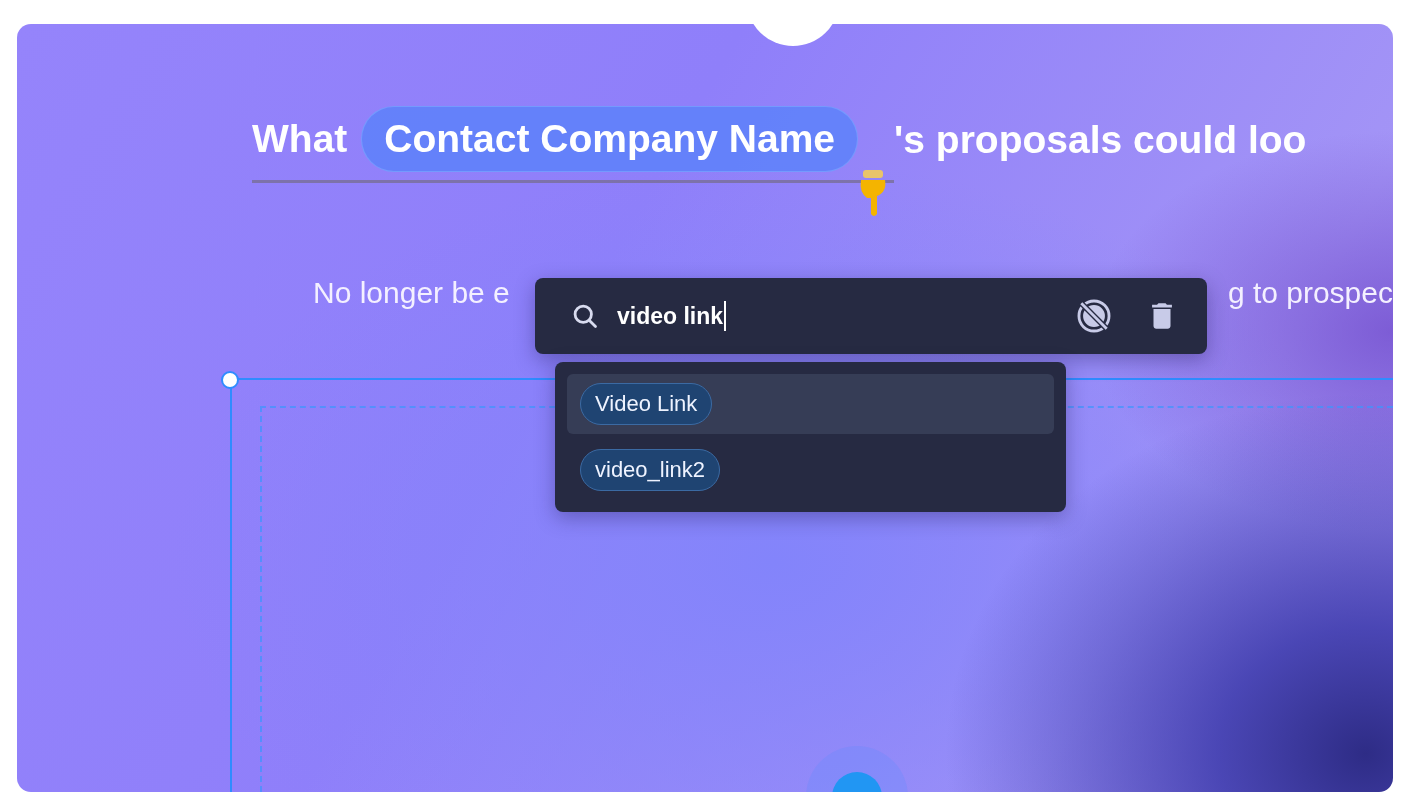 The height and width of the screenshot is (812, 1412). I want to click on headline-text: 's proposals could loo, so click(1100, 140).